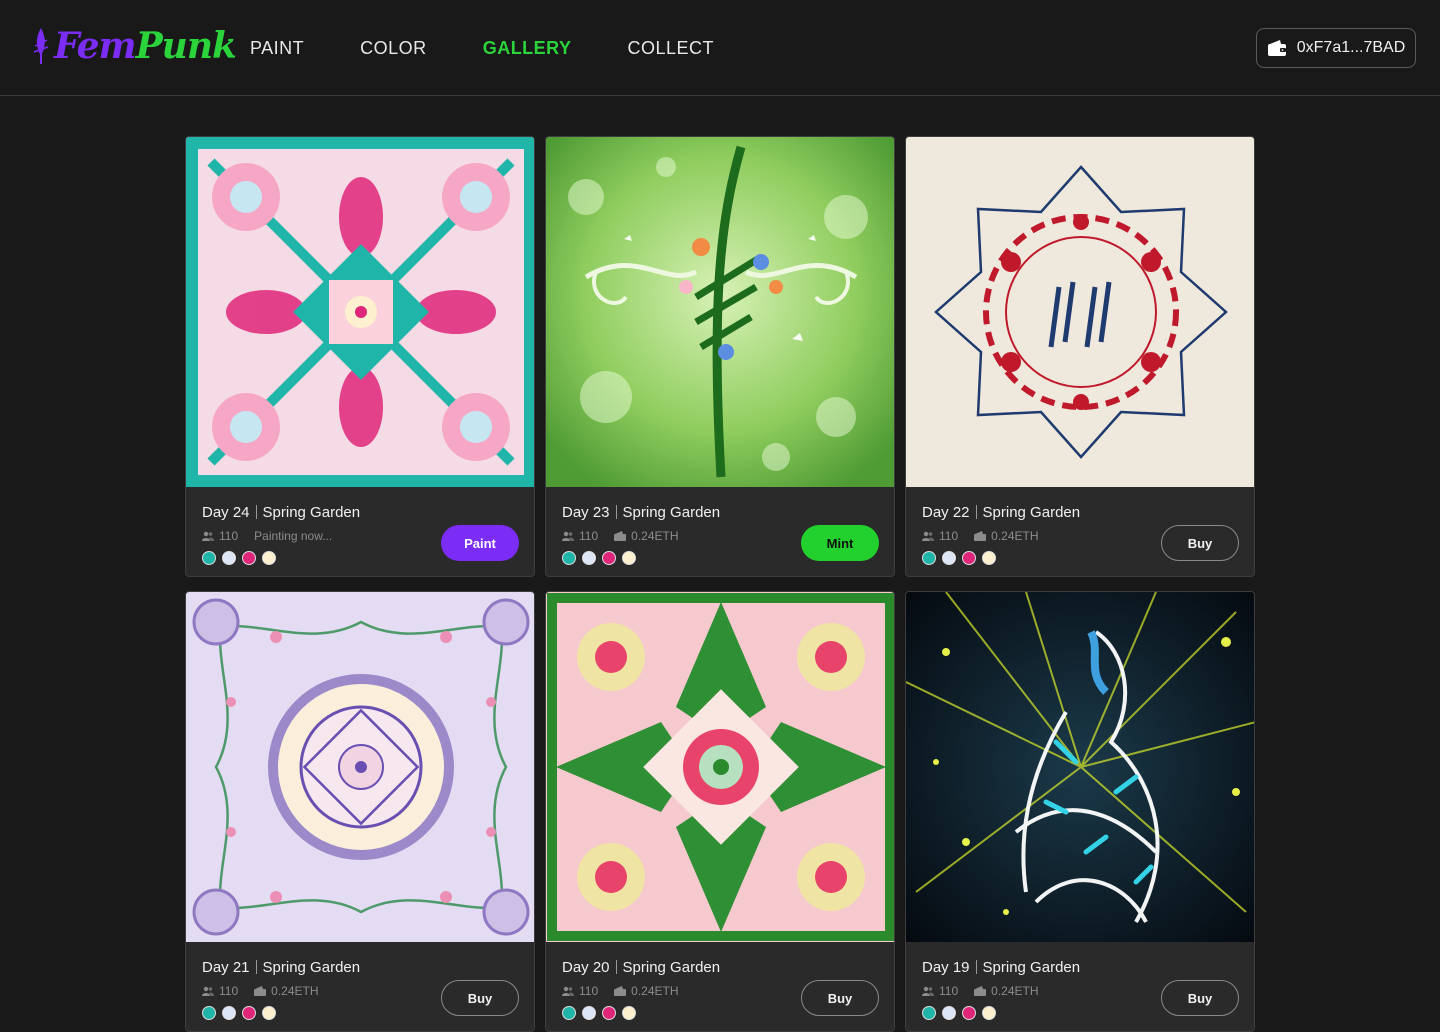 The height and width of the screenshot is (1032, 1440). Describe the element at coordinates (1001, 512) in the screenshot. I see `card-title: Day 22 Spring Garden` at that location.